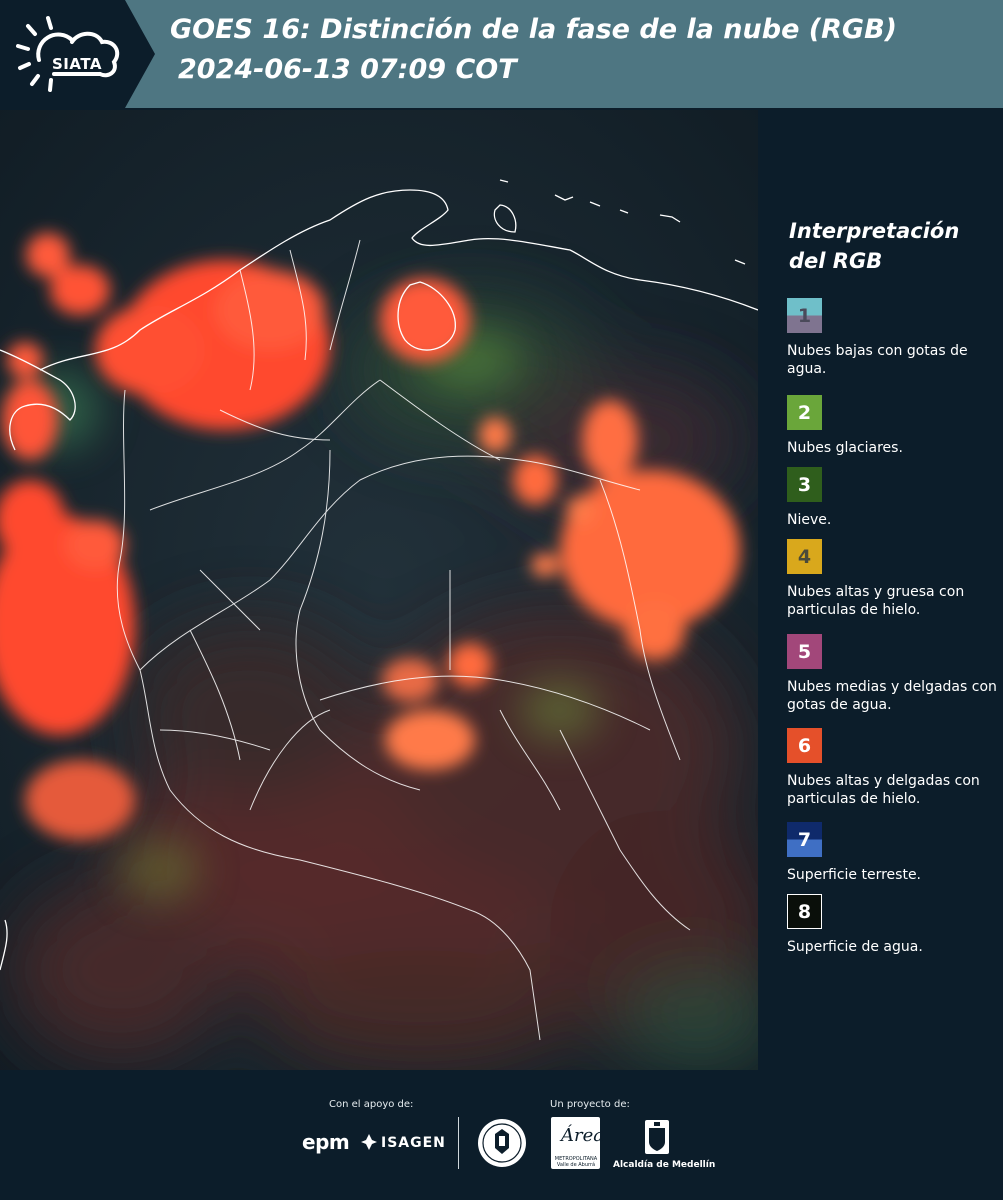 Image resolution: width=1003 pixels, height=1200 pixels. I want to click on legend-number: 5, so click(804, 651).